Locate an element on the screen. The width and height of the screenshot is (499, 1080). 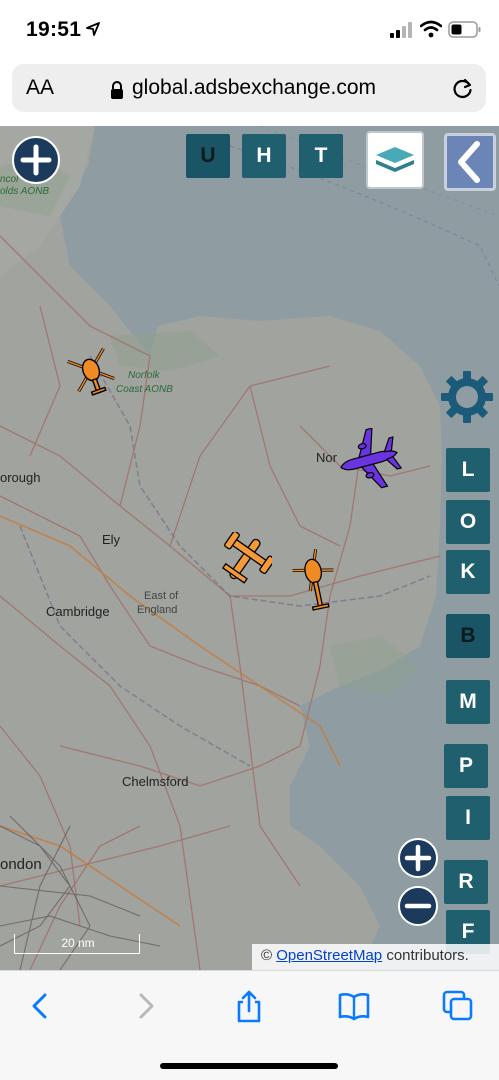
side-button-i: I is located at coordinates (468, 818).